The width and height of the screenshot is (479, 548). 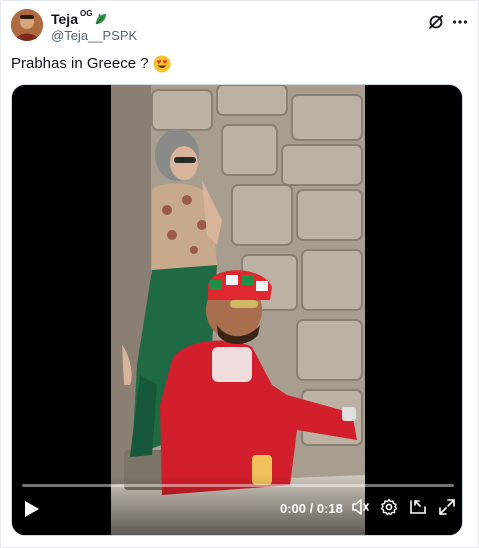 I want to click on post-header: Teja OG @Teja__PSPK, so click(x=240, y=27).